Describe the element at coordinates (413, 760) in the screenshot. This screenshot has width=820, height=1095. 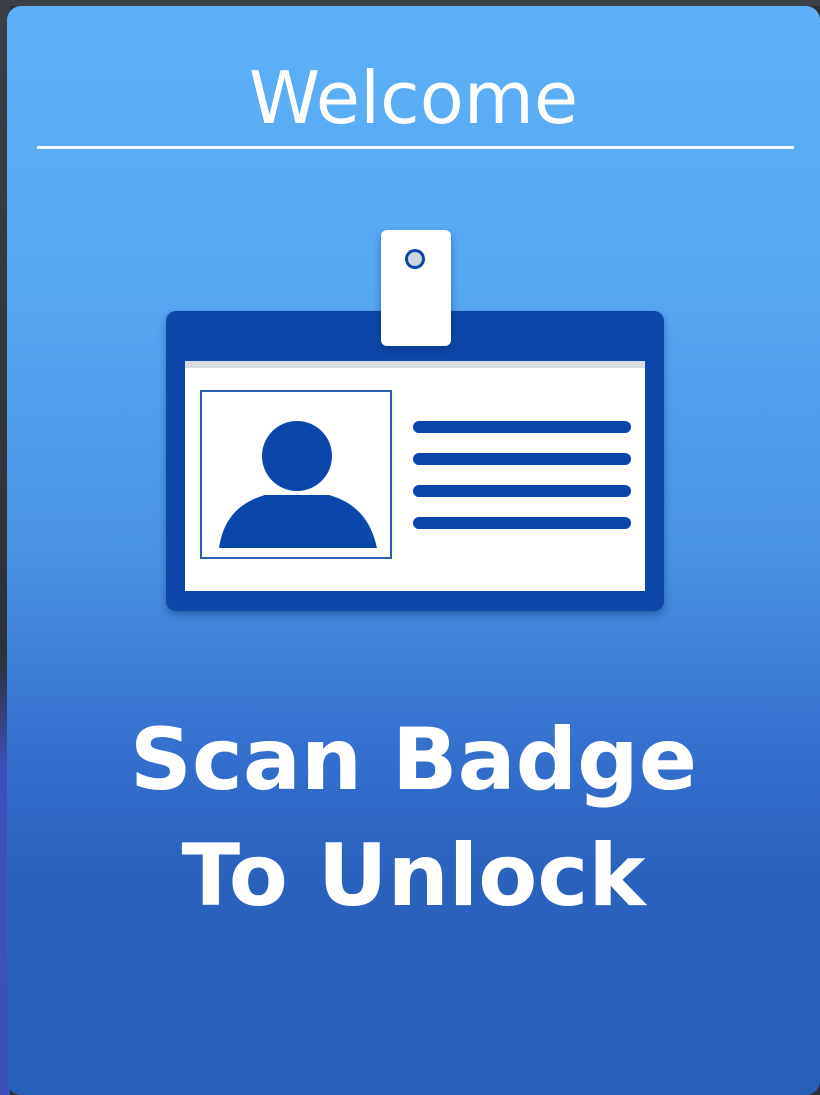
I see `prompt-line-1: Scan Badge` at that location.